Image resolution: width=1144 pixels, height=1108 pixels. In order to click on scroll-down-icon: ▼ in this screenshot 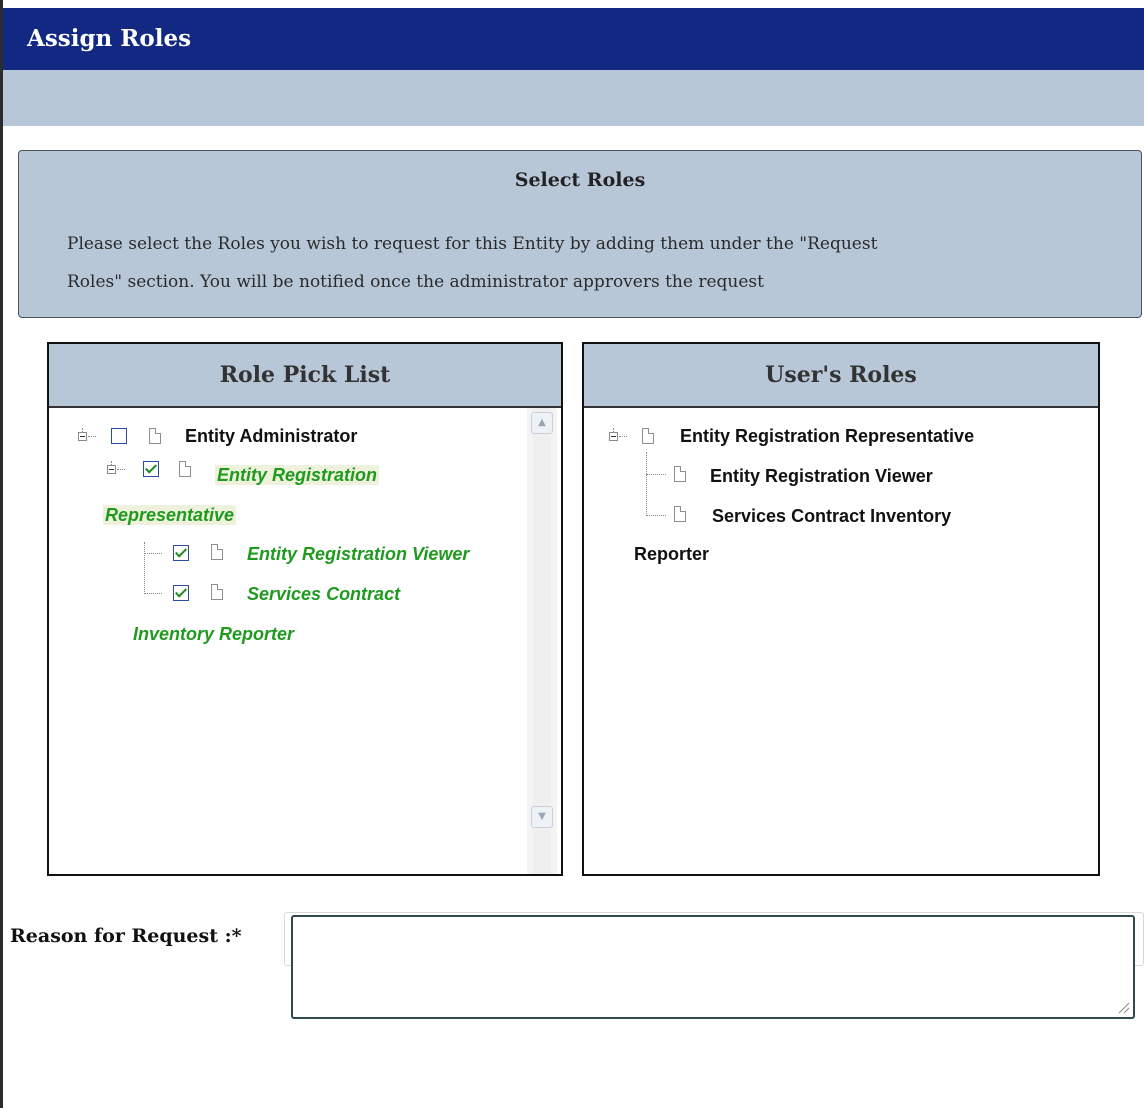, I will do `click(542, 817)`.